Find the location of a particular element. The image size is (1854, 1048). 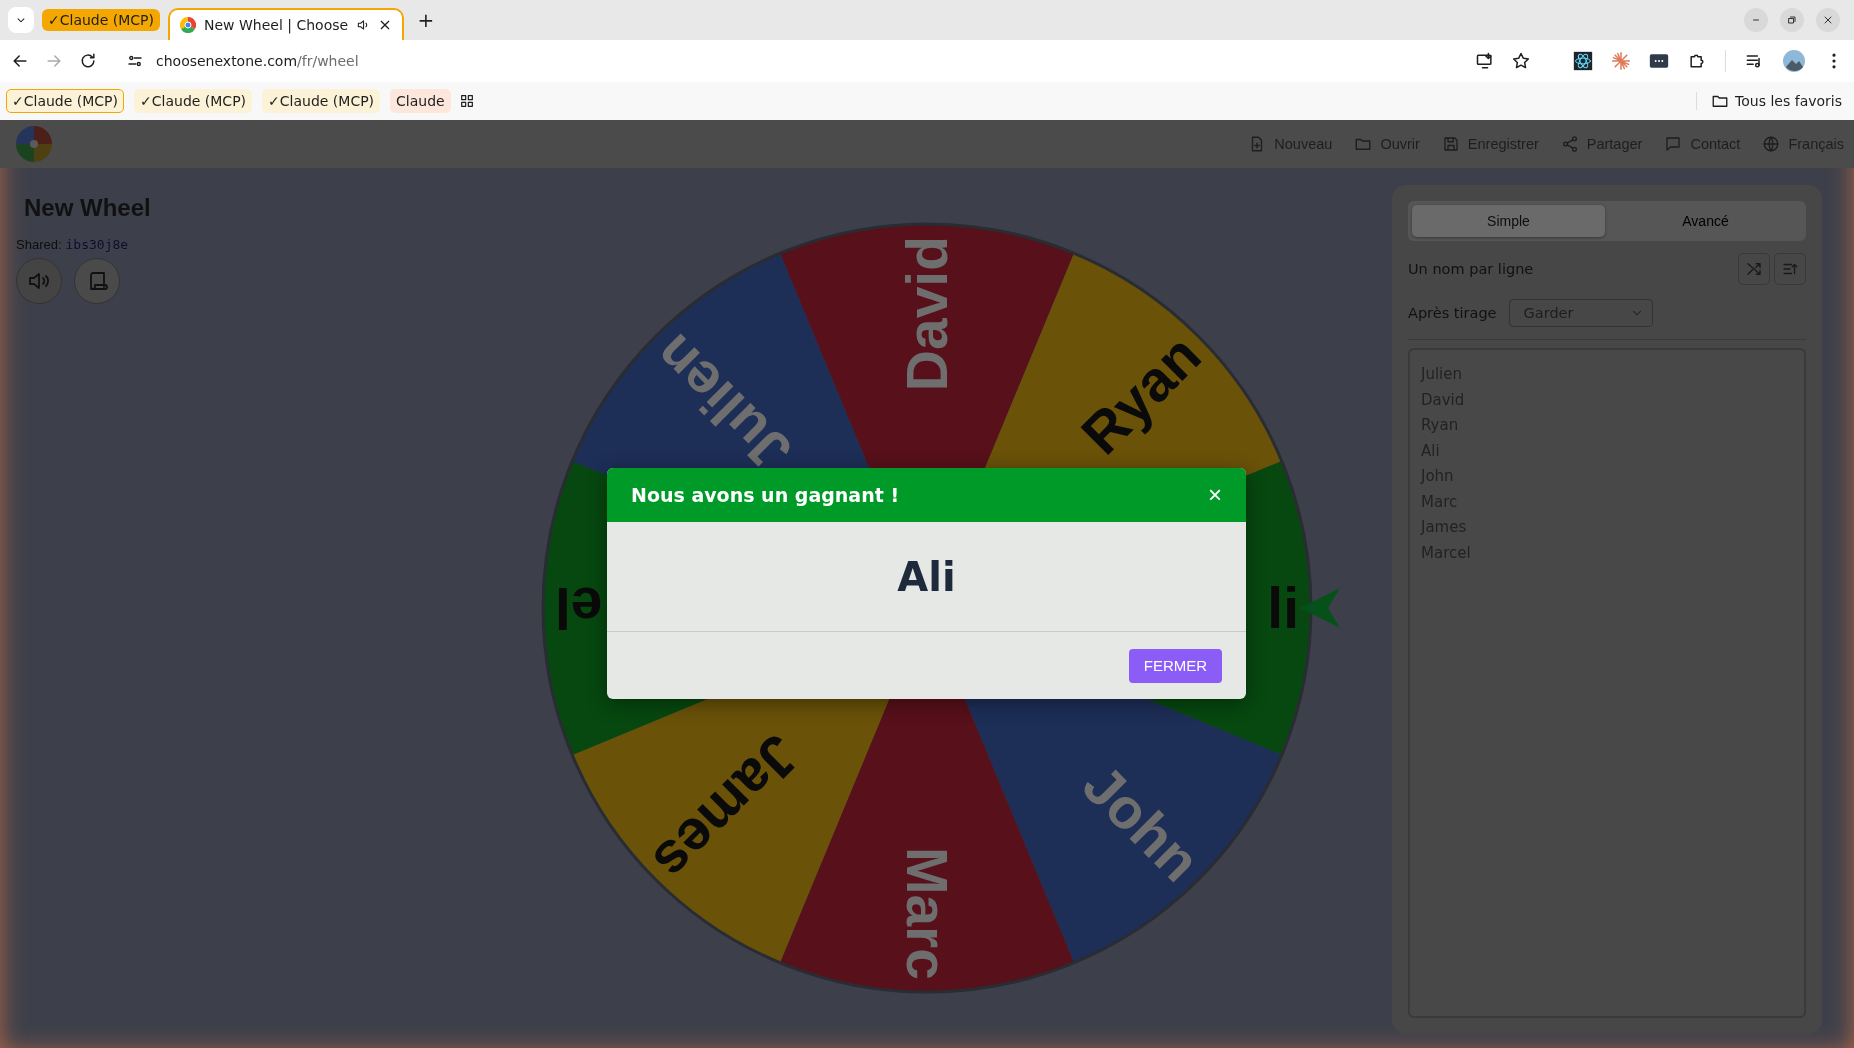

restore-button is located at coordinates (1792, 20).